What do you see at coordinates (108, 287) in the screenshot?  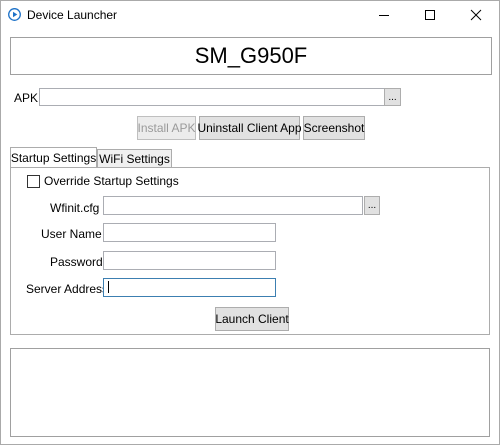 I see `text-caret` at bounding box center [108, 287].